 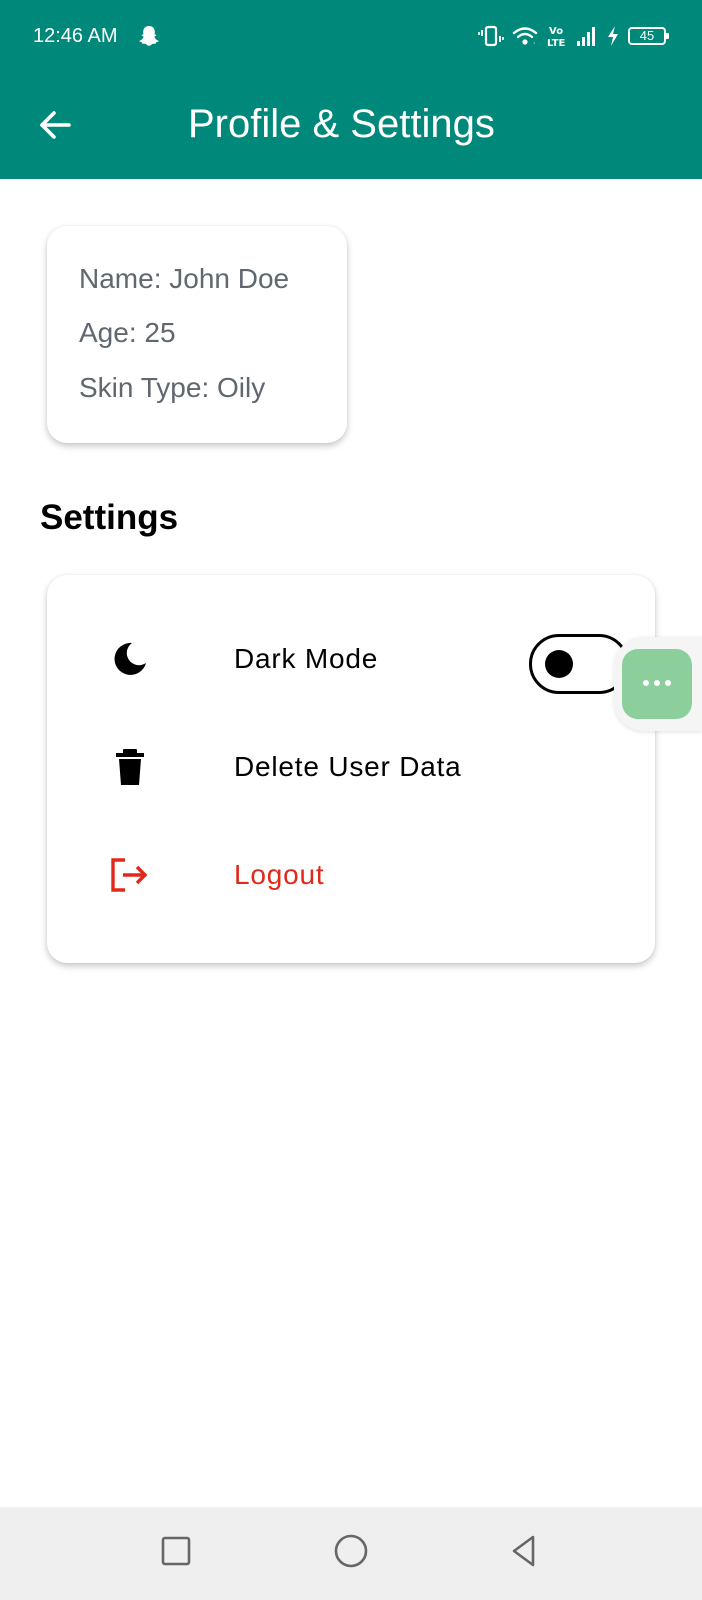 I want to click on toggle-knob, so click(x=559, y=664).